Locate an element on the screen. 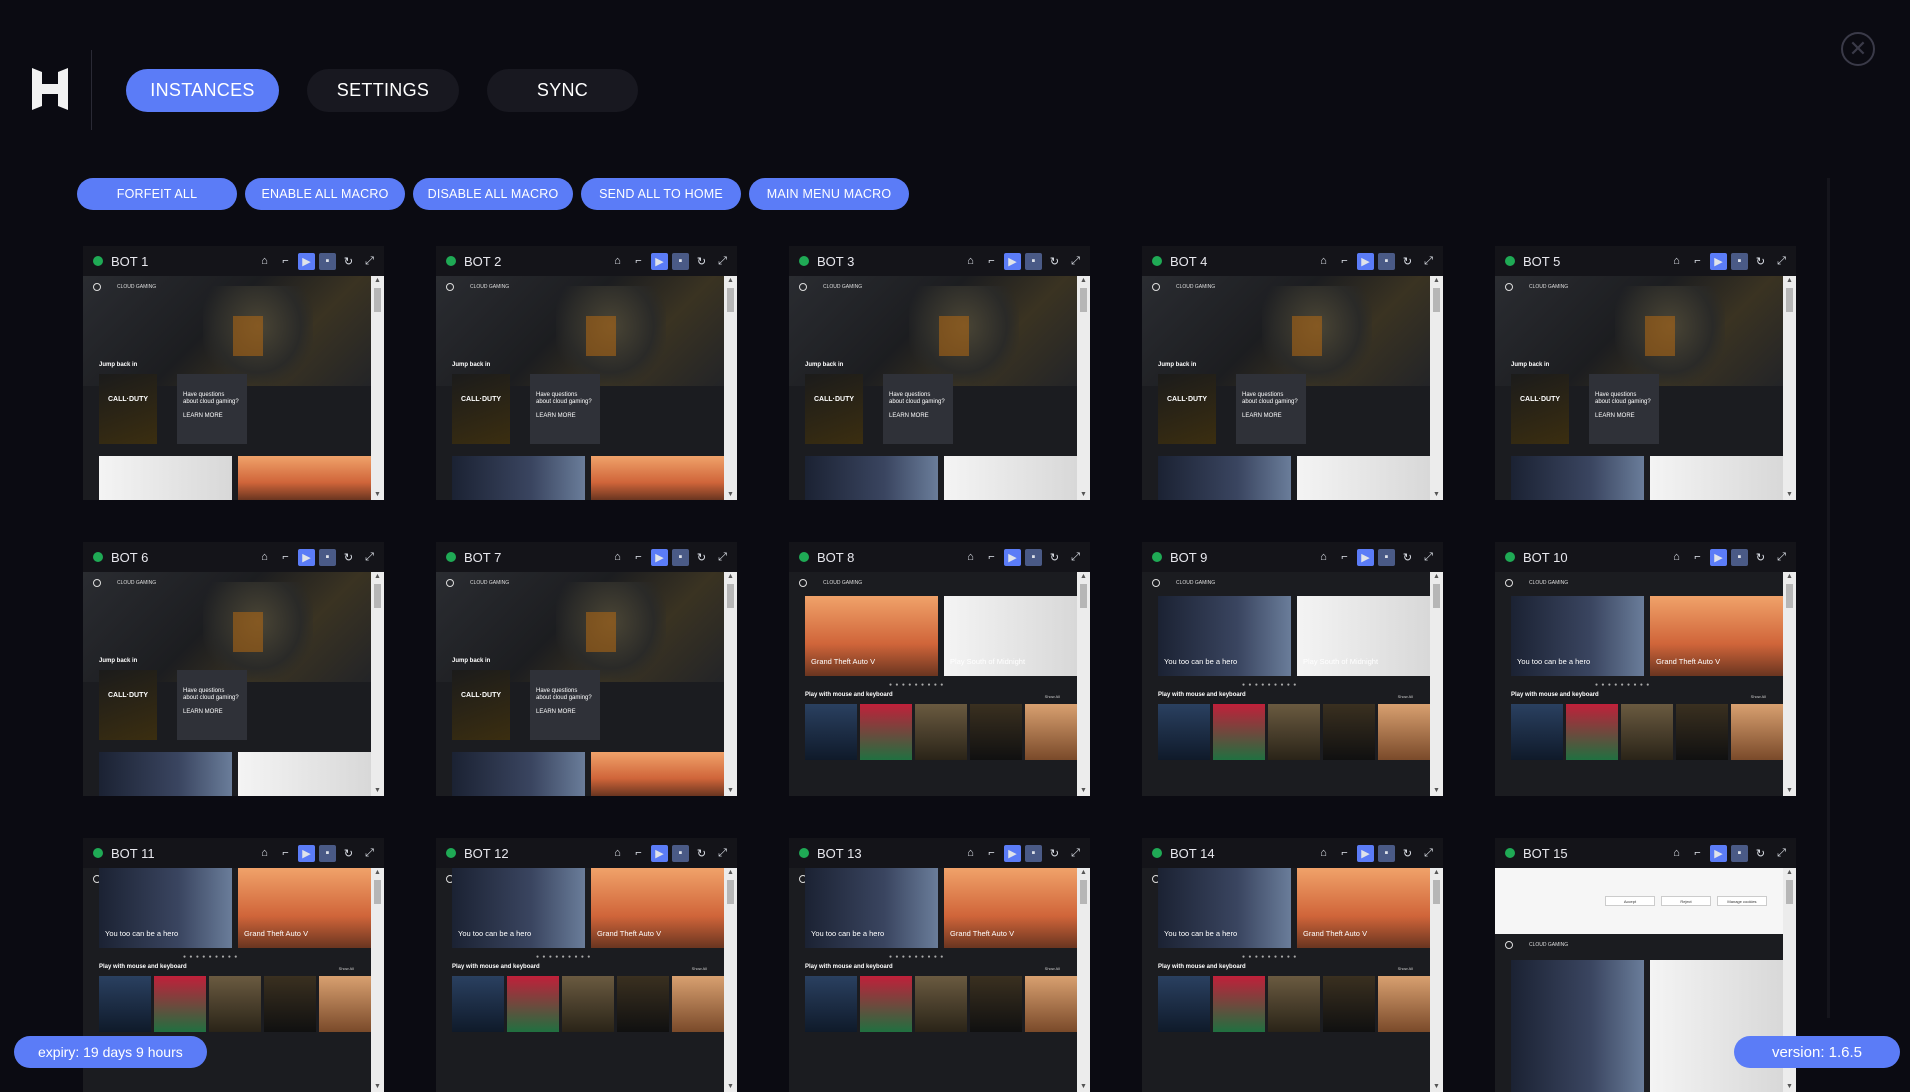  featured-game: Play South of Midnight is located at coordinates (1363, 636).